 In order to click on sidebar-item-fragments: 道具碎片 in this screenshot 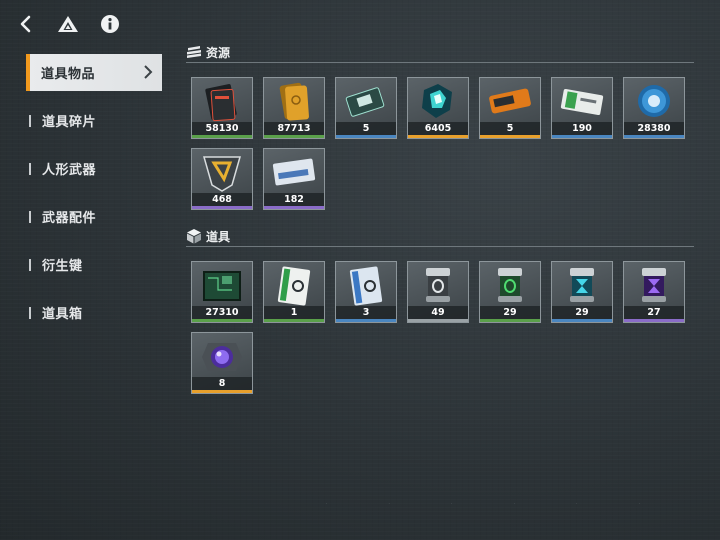, I will do `click(94, 120)`.